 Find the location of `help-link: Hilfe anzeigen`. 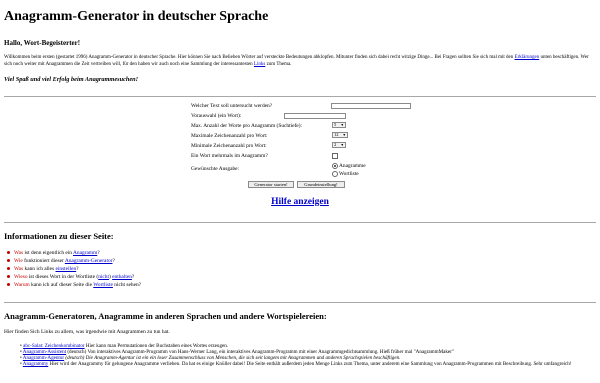

help-link: Hilfe anzeigen is located at coordinates (300, 202).